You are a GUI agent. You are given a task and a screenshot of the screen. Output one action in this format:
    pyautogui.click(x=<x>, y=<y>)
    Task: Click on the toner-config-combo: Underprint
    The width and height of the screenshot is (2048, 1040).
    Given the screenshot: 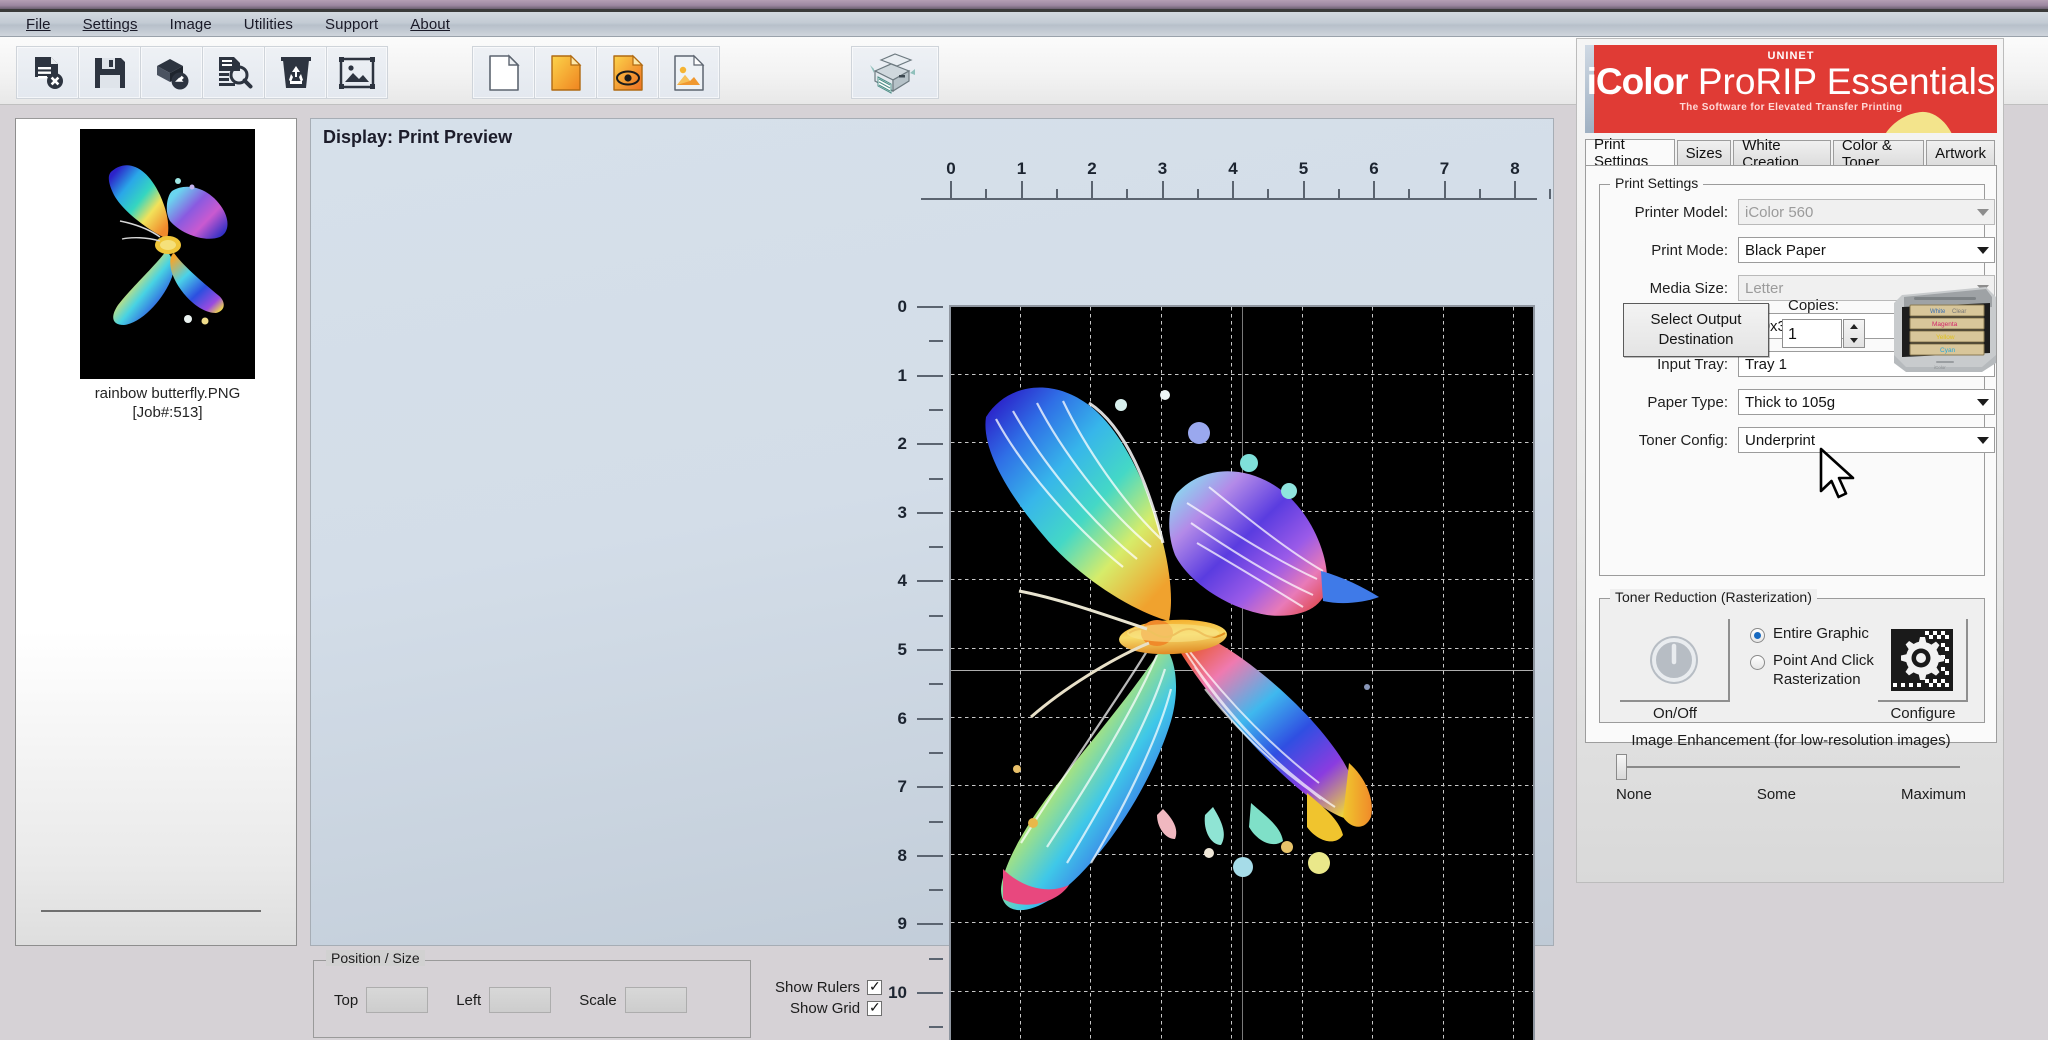 What is the action you would take?
    pyautogui.click(x=1866, y=440)
    